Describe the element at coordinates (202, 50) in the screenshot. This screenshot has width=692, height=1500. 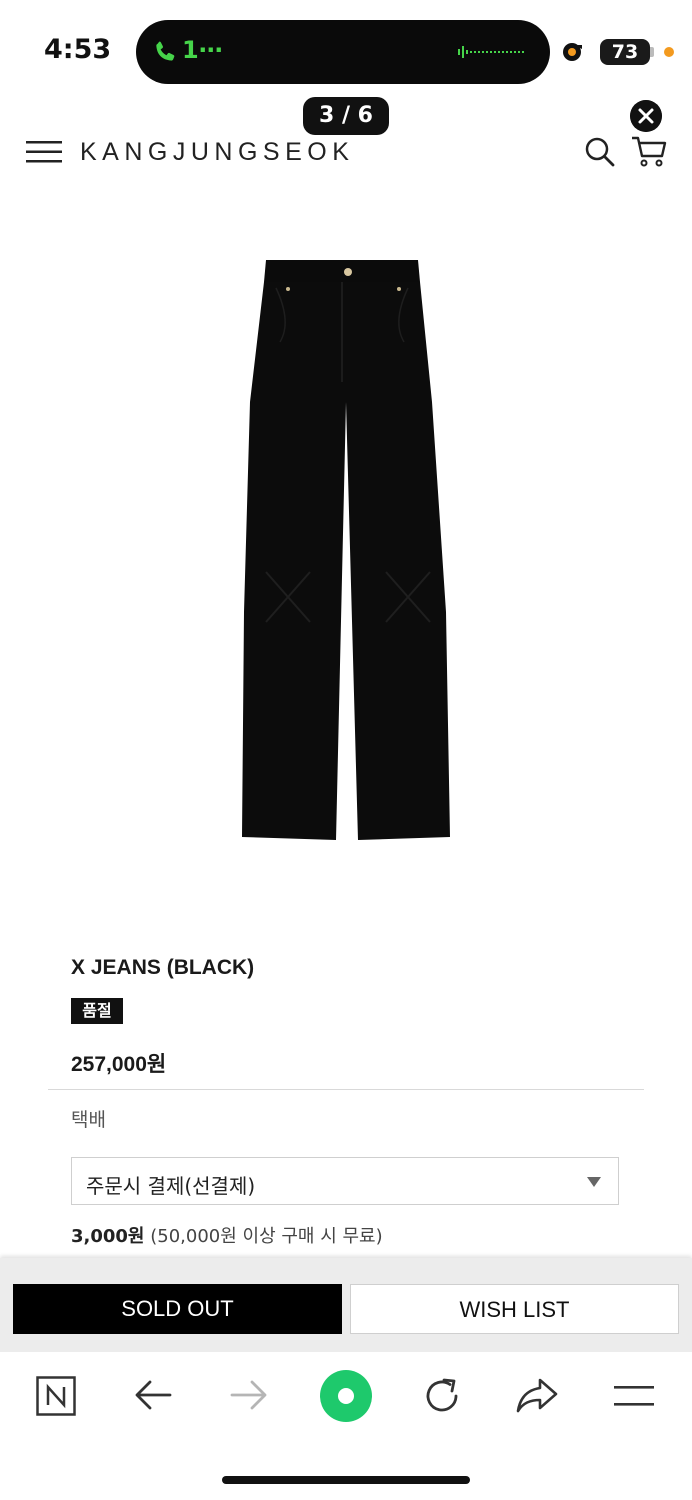
I see `call-indicator: 1⋯` at that location.